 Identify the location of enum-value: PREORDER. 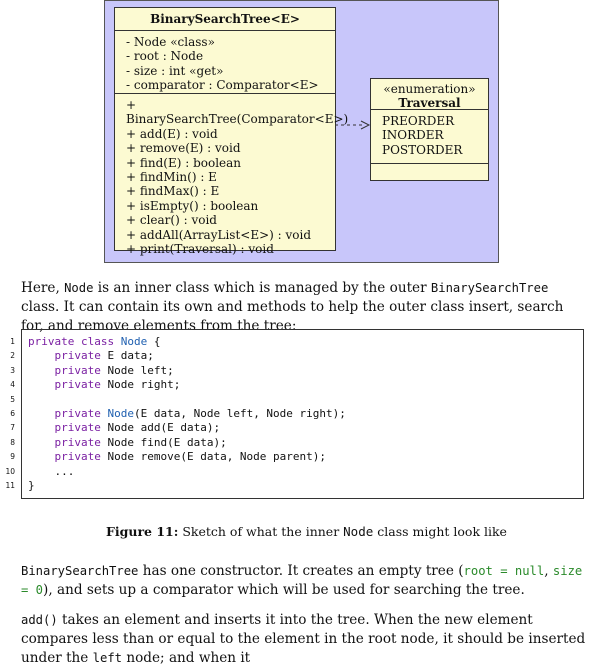
(418, 121).